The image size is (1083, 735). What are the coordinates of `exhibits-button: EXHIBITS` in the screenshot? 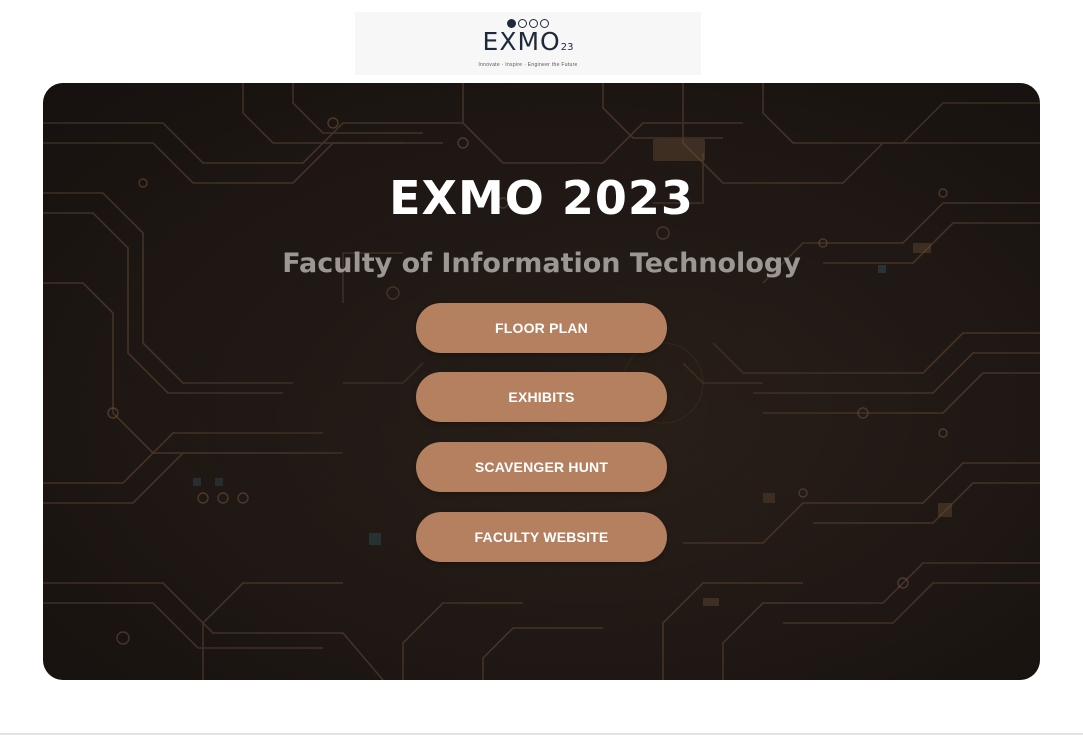 It's located at (541, 397).